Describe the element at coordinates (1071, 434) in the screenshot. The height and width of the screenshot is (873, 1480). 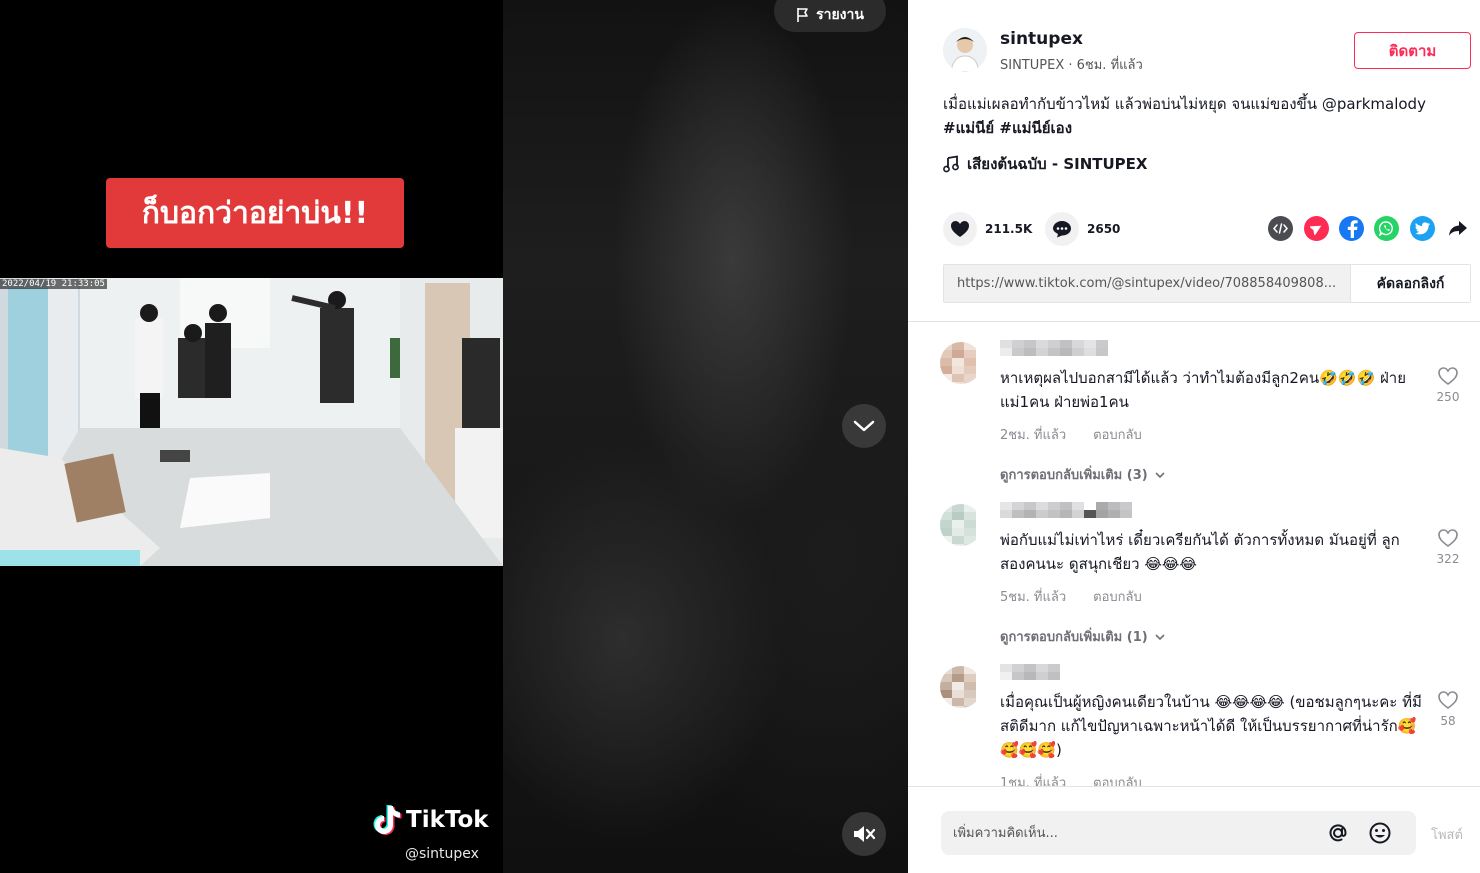
I see `comment-meta: 2ชม. ที่แล้ว ตอบกลับ` at that location.